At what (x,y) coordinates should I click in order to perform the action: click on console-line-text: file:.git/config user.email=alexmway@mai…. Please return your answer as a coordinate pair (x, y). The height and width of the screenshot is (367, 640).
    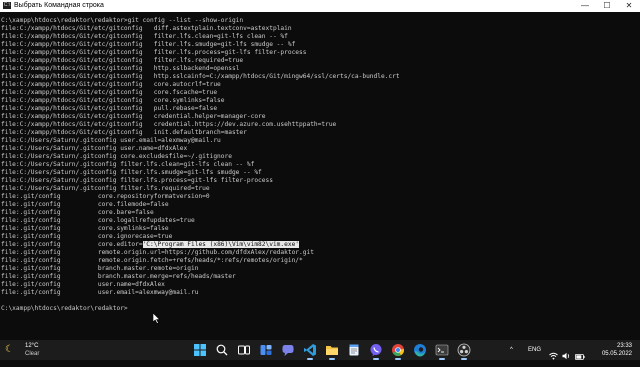
    Looking at the image, I should click on (100, 292).